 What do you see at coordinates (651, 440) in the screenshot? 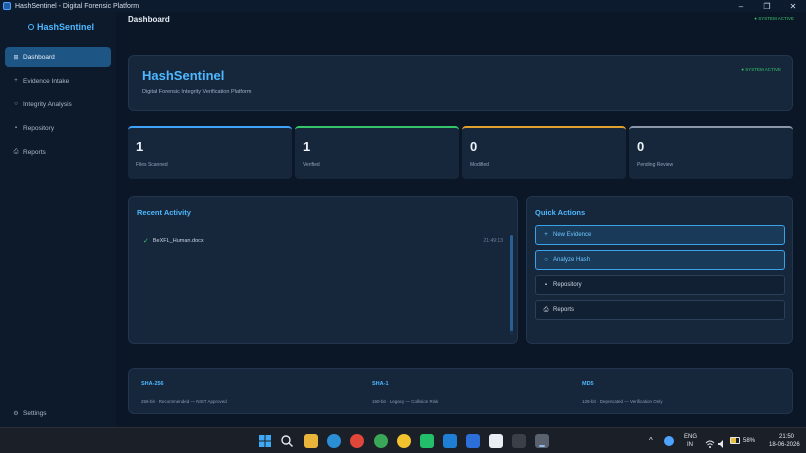
I see `tray-chevron-icon: ^` at bounding box center [651, 440].